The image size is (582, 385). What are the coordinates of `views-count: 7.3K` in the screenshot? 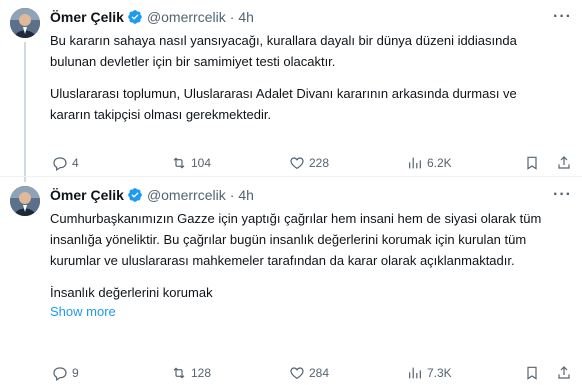 It's located at (439, 373).